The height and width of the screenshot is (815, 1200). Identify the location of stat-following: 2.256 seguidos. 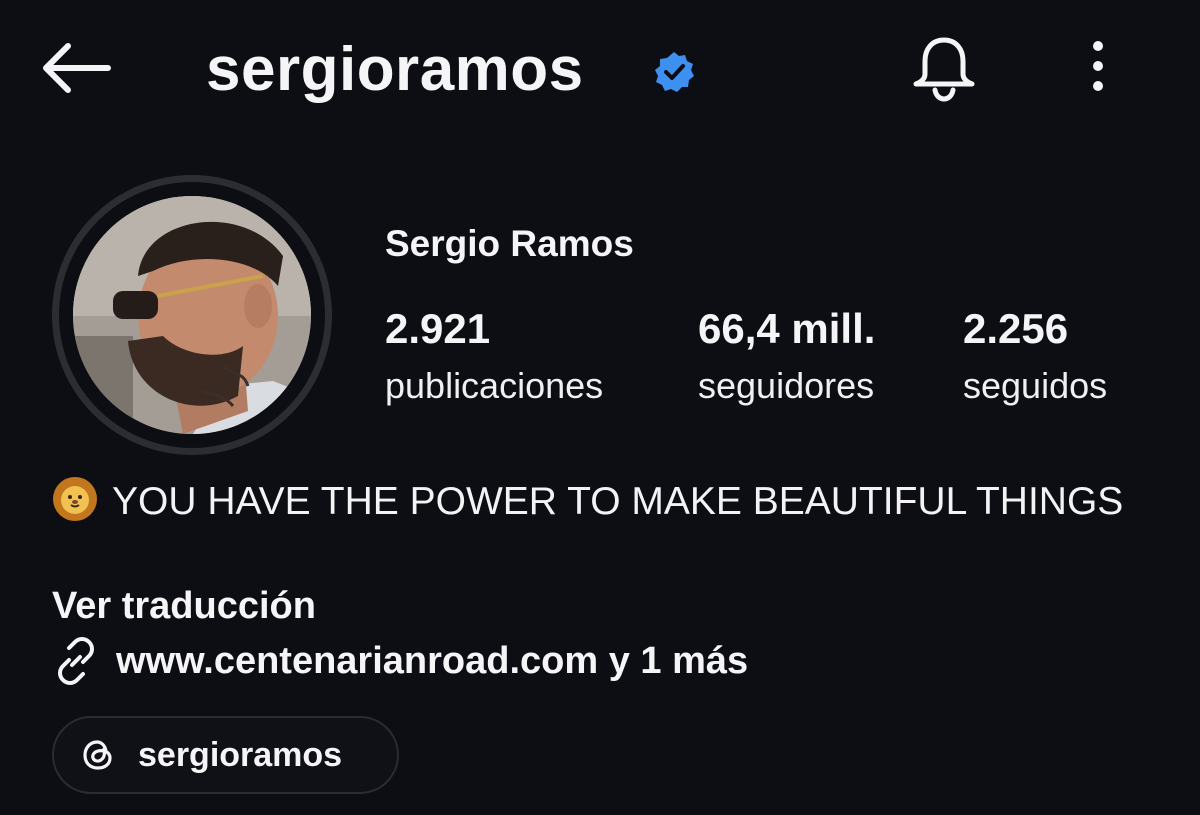
(1035, 356).